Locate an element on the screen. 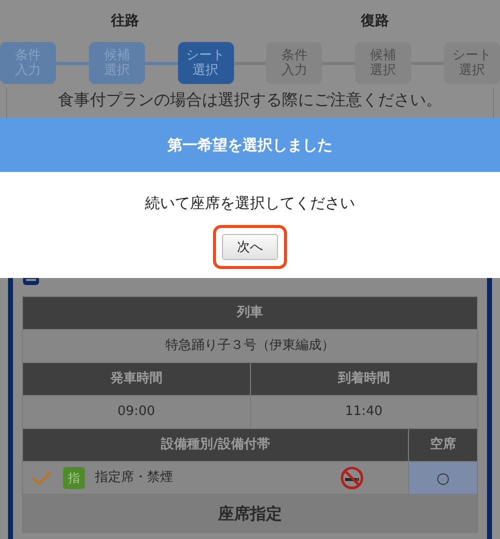 This screenshot has width=500, height=539. seat-type-badge: 指 is located at coordinates (74, 478).